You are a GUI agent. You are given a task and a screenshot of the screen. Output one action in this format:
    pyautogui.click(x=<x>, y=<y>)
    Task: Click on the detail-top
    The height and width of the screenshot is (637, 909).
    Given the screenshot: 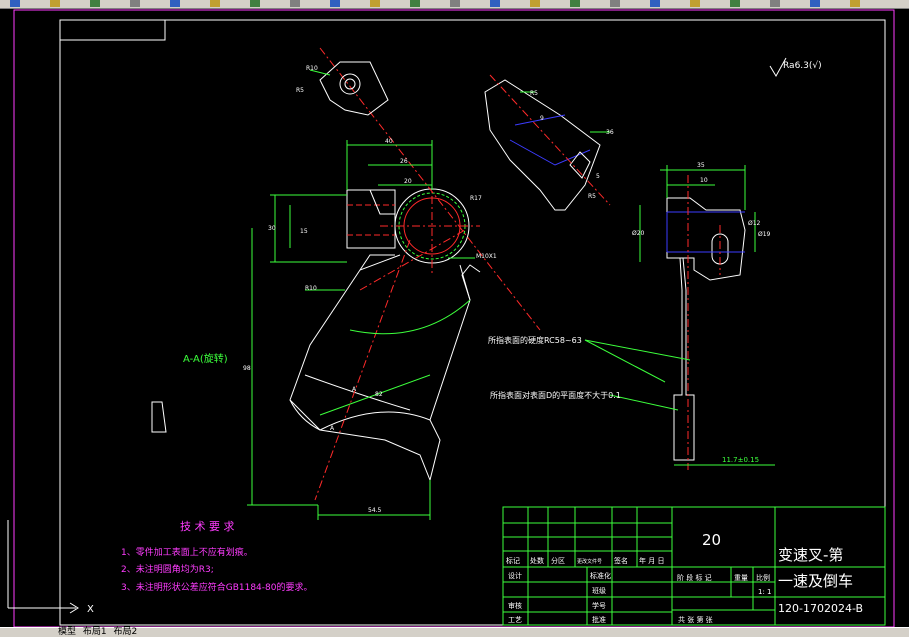 What is the action you would take?
    pyautogui.click(x=354, y=88)
    